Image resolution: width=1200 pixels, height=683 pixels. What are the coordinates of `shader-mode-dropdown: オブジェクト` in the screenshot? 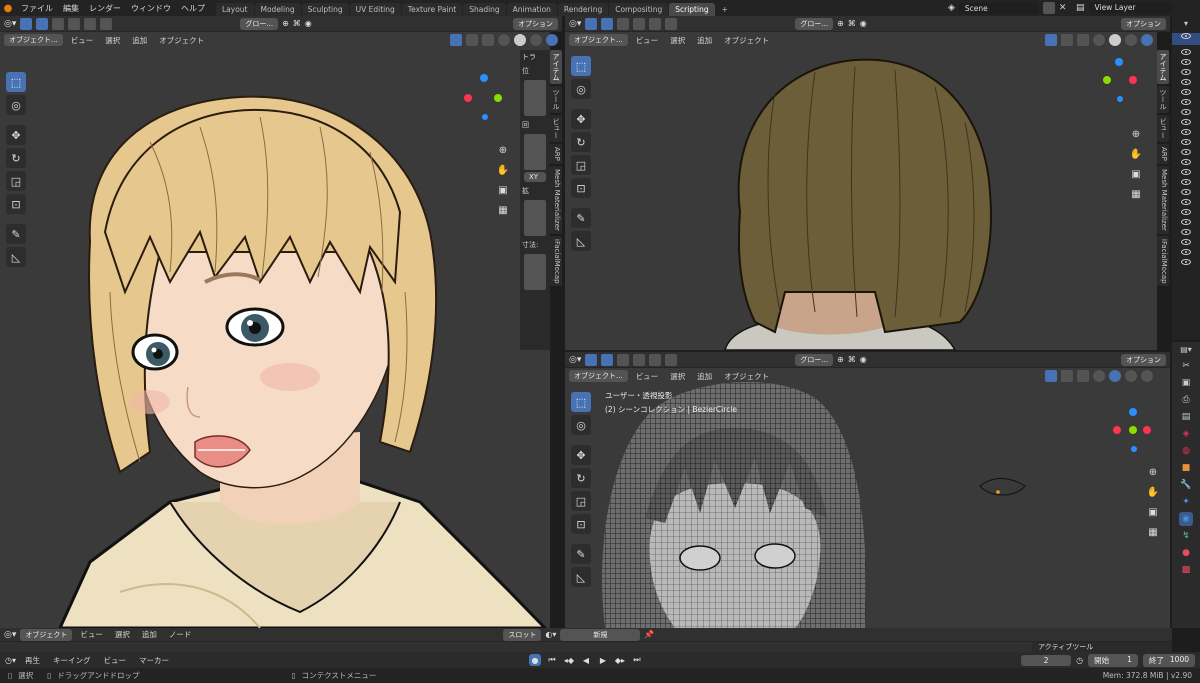 It's located at (46, 634).